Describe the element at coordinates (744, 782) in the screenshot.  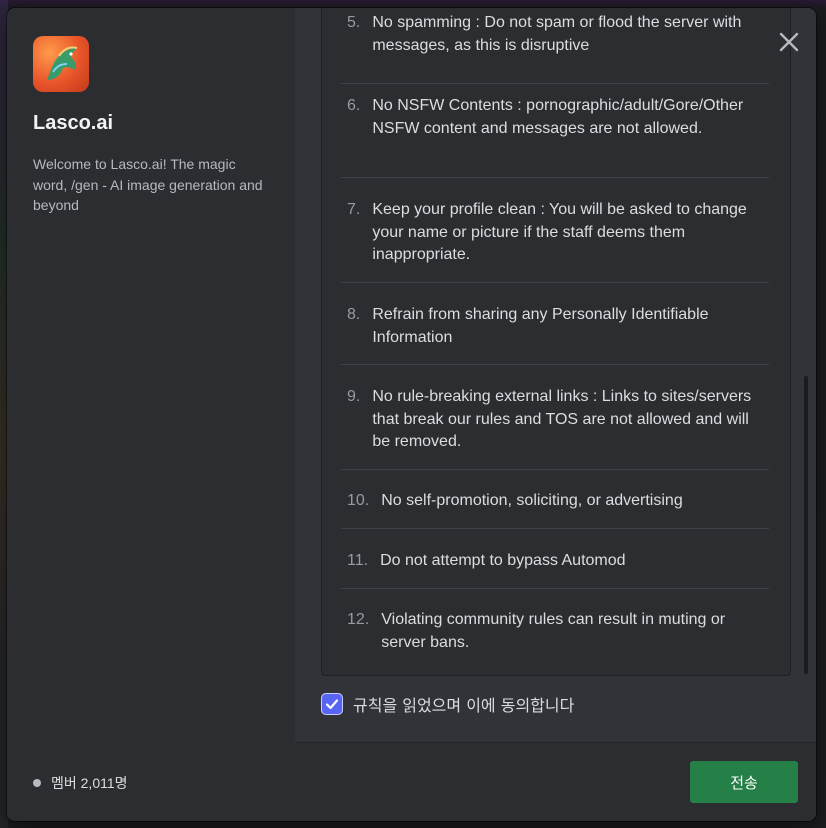
I see `submit-button: 전송` at that location.